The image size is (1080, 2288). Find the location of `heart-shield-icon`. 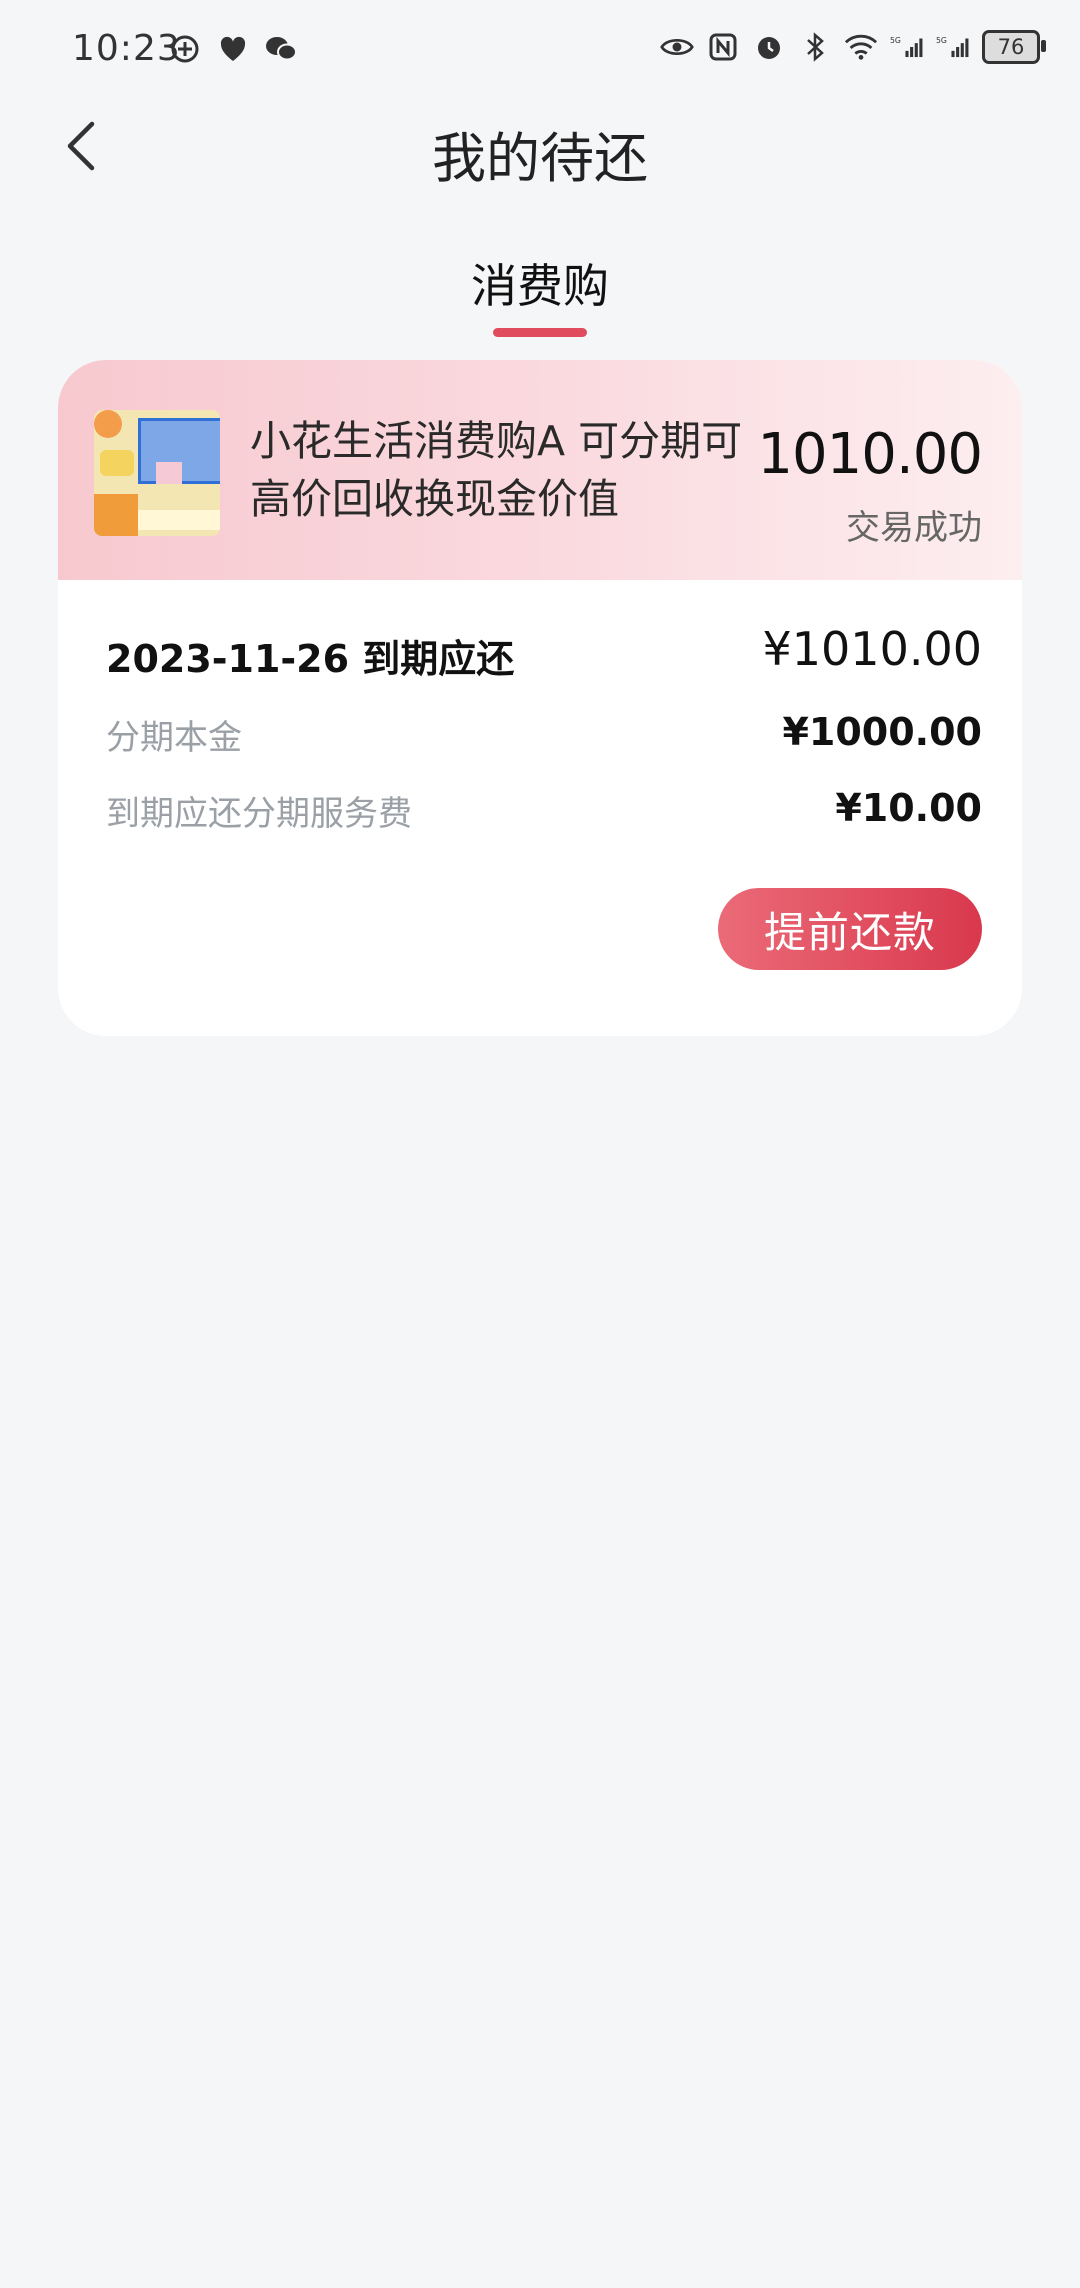

heart-shield-icon is located at coordinates (233, 49).